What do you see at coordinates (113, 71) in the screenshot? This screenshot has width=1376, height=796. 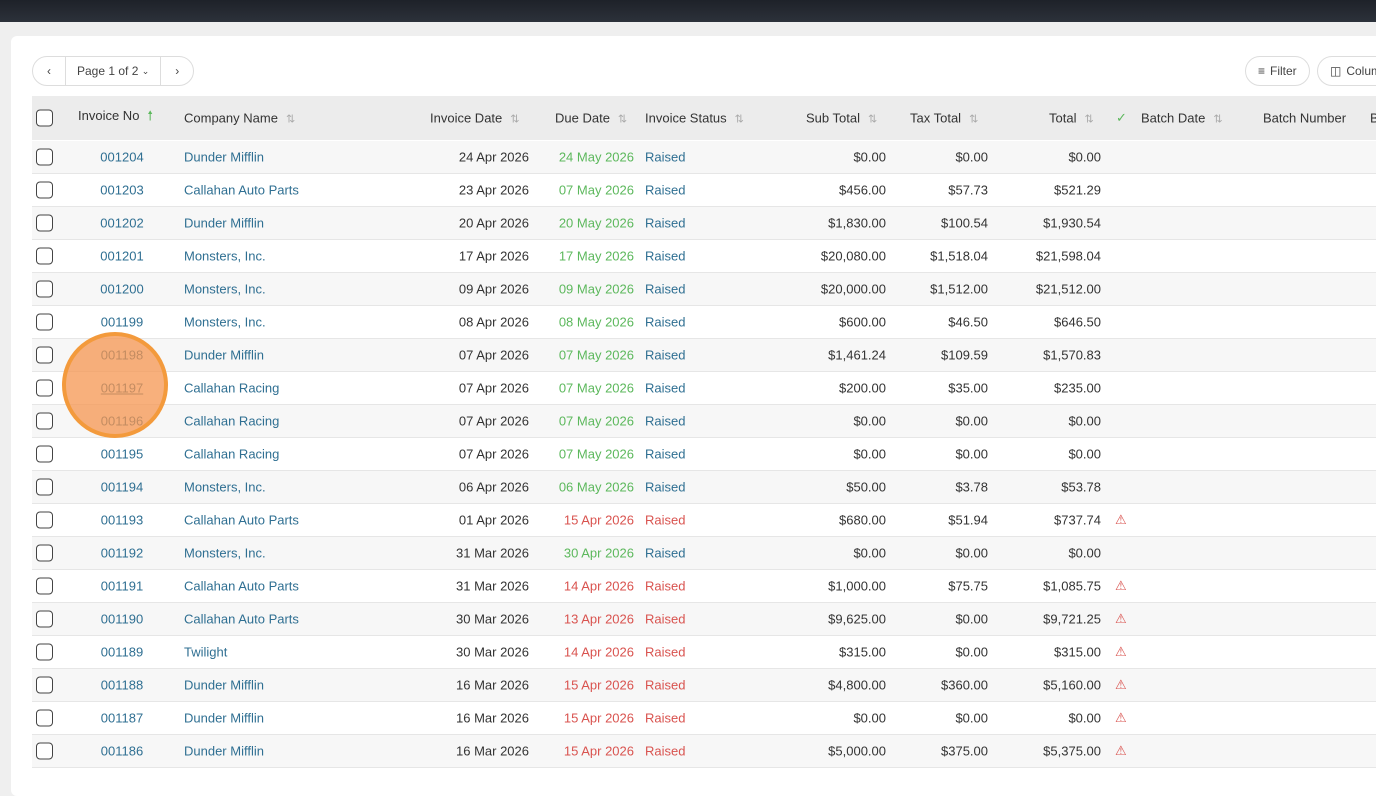 I see `page-select: Page 1 of 2 ⌄` at bounding box center [113, 71].